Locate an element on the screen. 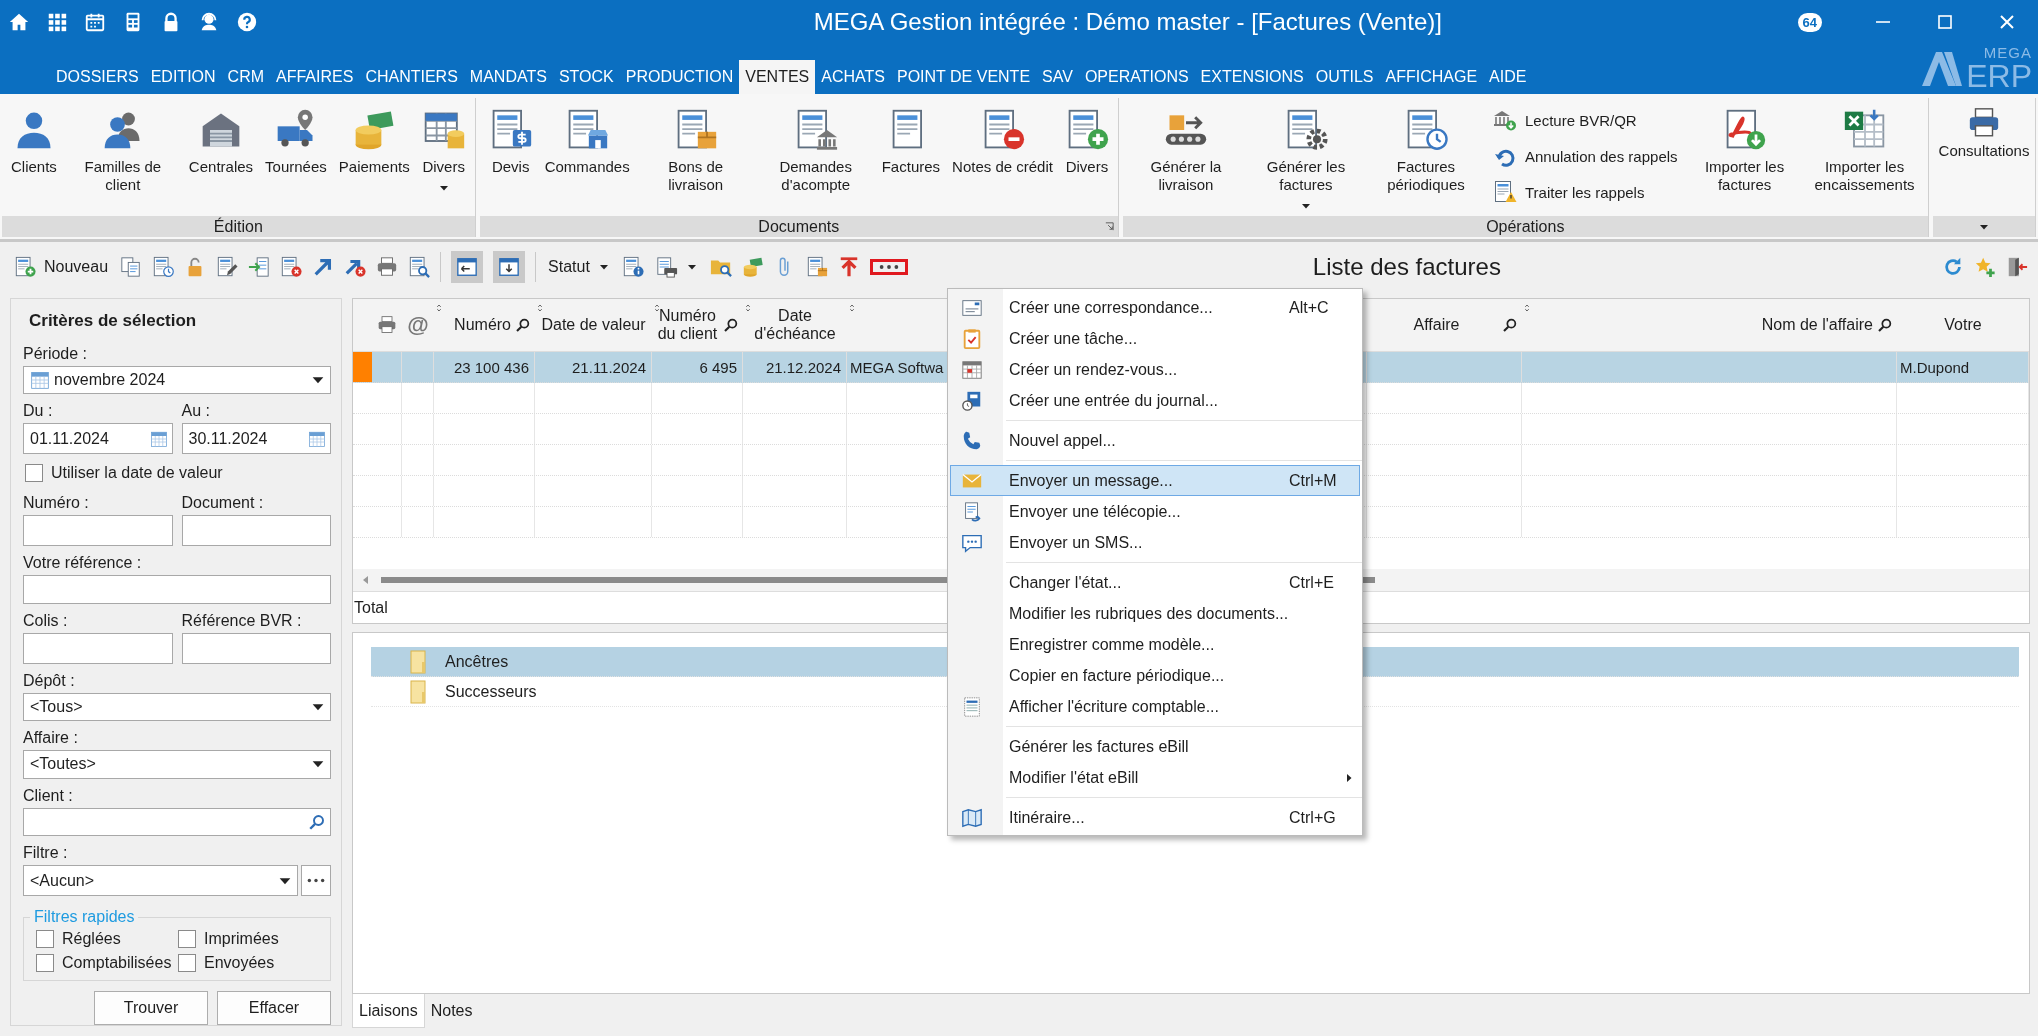 The width and height of the screenshot is (2038, 1036). column-header: Affaire is located at coordinates (1436, 325).